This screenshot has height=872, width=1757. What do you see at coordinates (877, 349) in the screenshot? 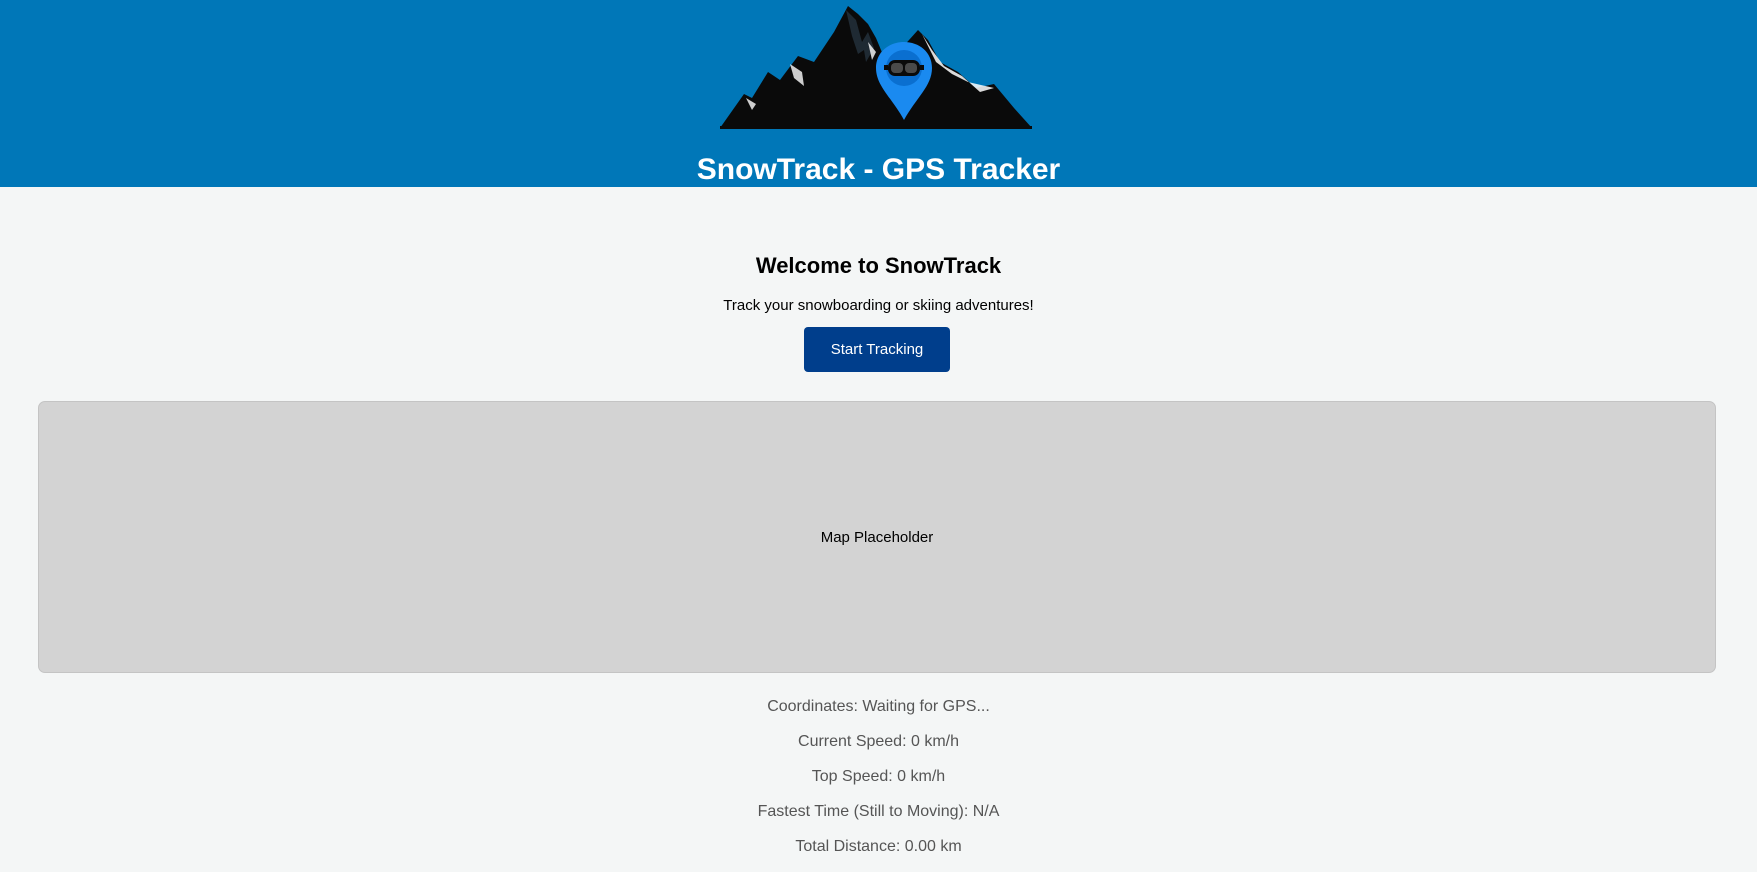
I see `start-tracking-button: Start Tracking` at bounding box center [877, 349].